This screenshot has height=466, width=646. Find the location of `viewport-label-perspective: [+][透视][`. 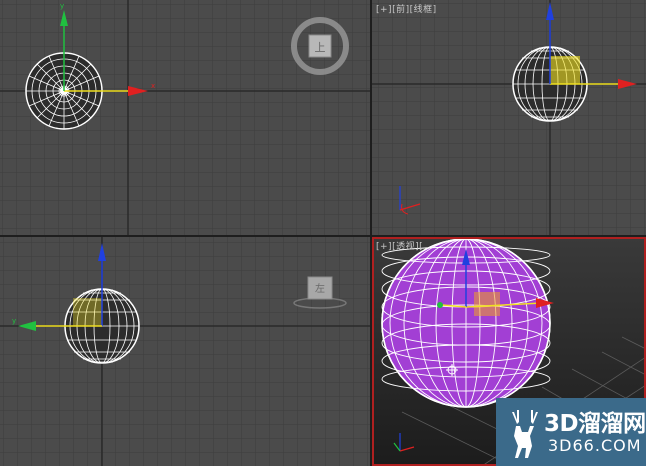

viewport-label-perspective: [+][透视][ is located at coordinates (399, 245).